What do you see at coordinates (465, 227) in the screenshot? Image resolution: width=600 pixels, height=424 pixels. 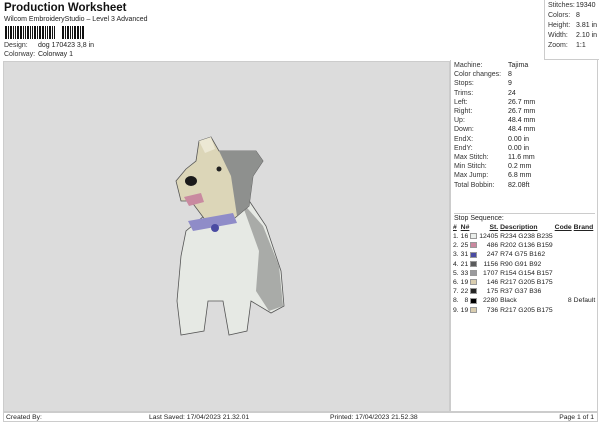 I see `column-header: N#` at bounding box center [465, 227].